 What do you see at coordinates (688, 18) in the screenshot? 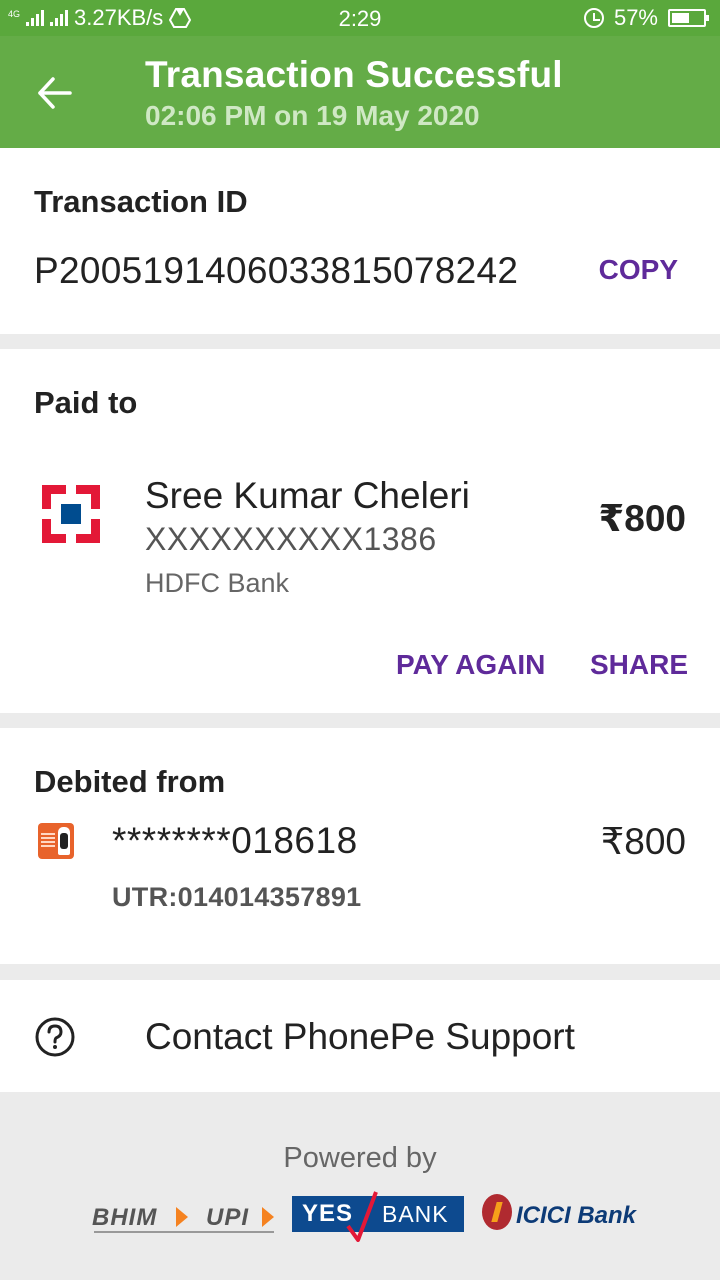
I see `battery-icon` at bounding box center [688, 18].